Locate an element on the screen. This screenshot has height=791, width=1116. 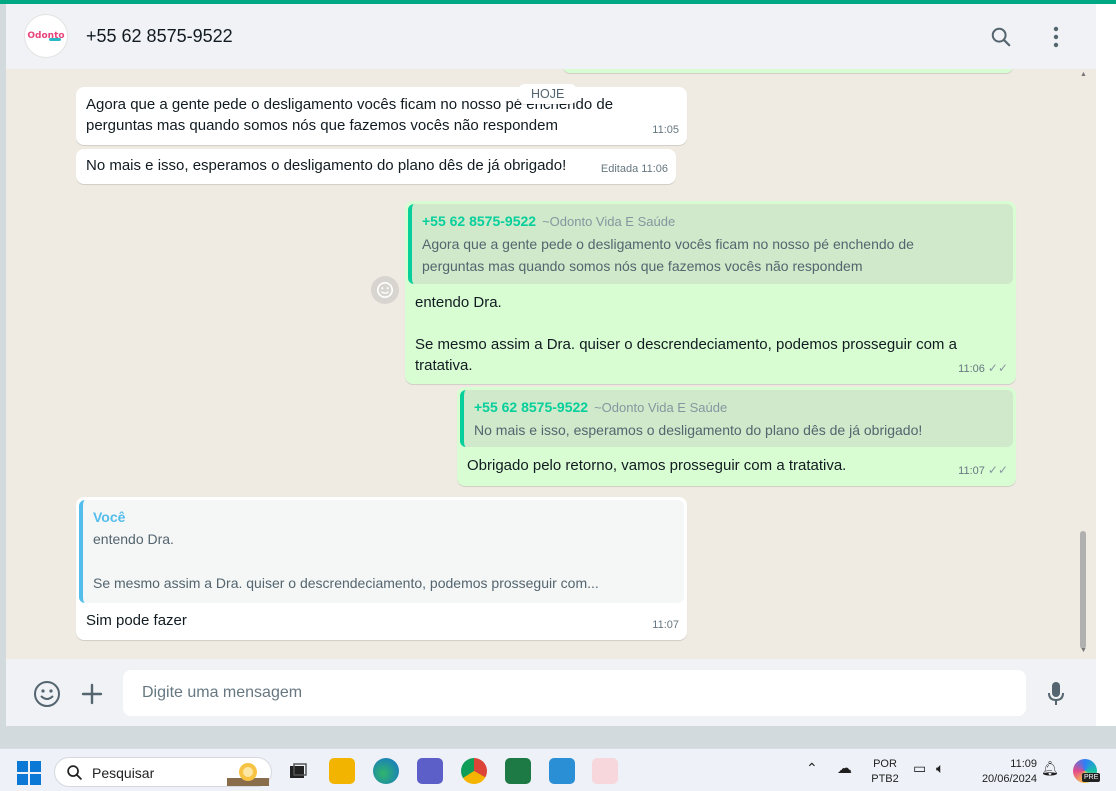
edited-label: Editada is located at coordinates (619, 169).